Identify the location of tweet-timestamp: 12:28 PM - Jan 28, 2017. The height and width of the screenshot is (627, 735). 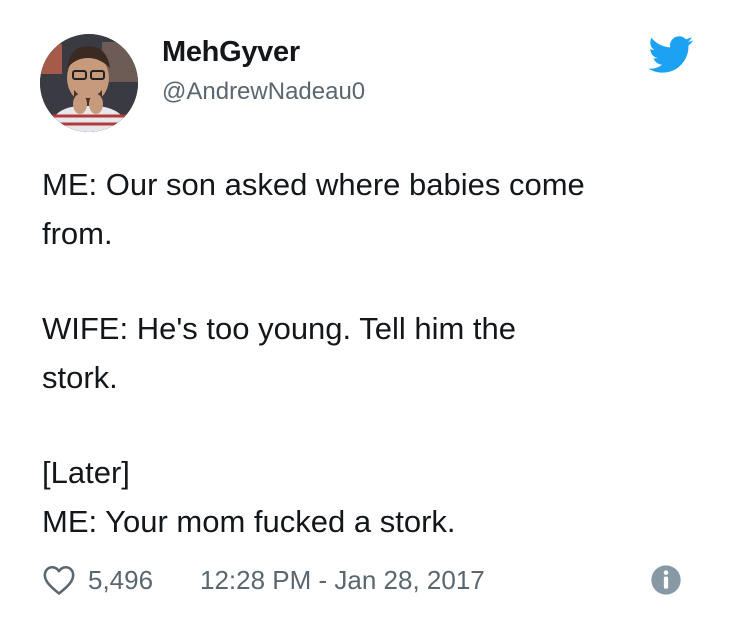
(342, 580).